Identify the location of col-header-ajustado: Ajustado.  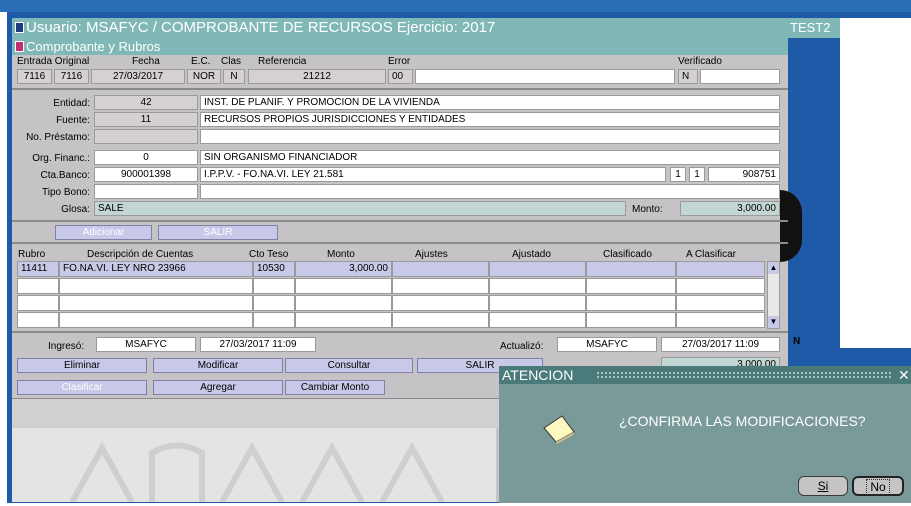
(531, 254).